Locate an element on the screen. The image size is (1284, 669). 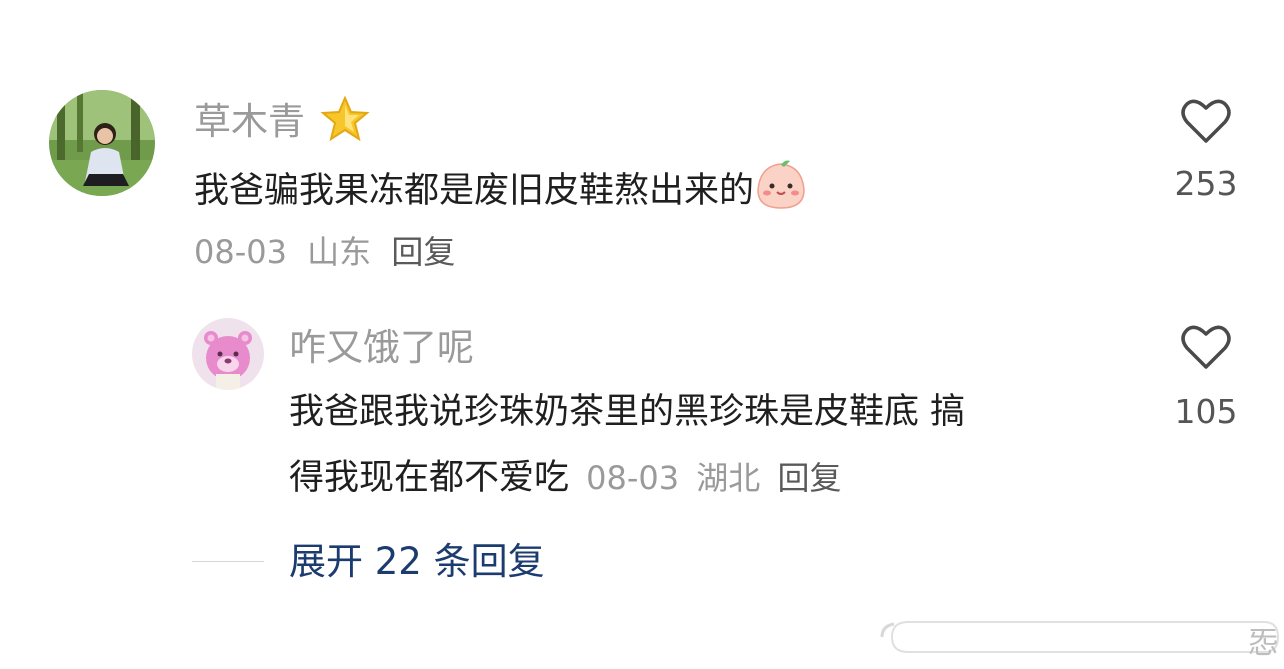
comment-text: 我爸骗我果冻都是废旧皮鞋熬出来的 is located at coordinates (501, 193).